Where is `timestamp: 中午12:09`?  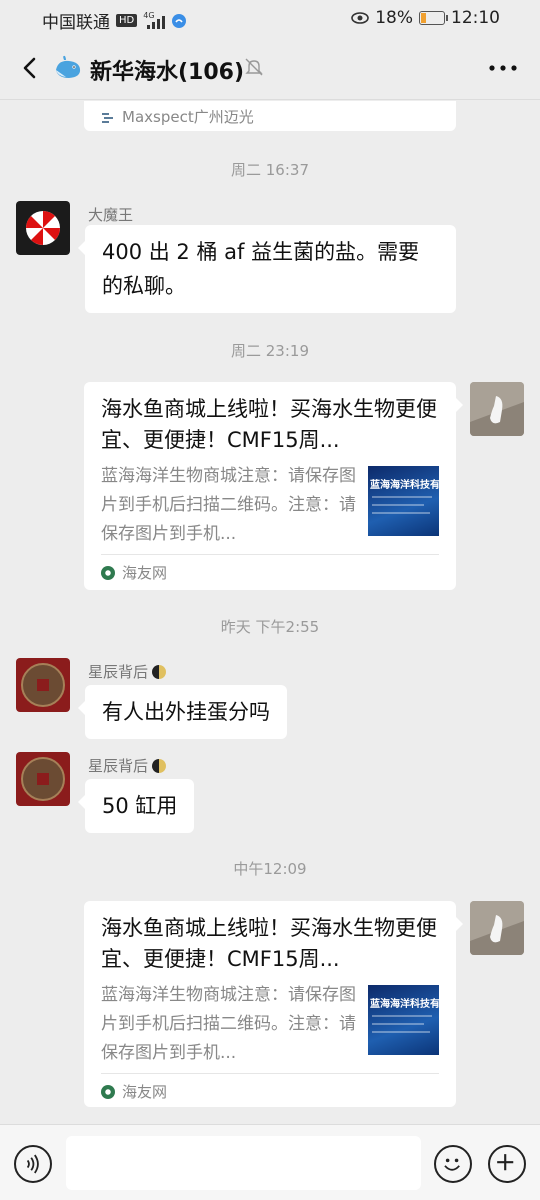
timestamp: 中午12:09 is located at coordinates (270, 869).